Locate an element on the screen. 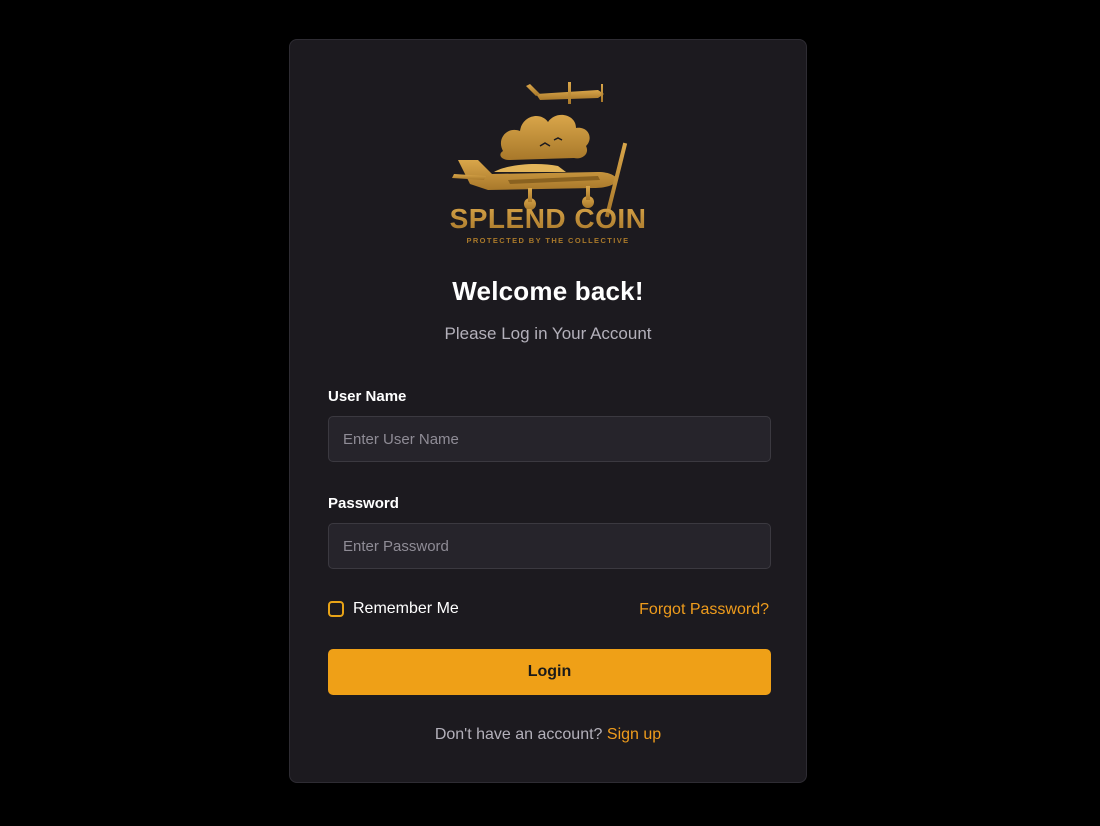  brand-logo: SPLEND COIN PROTECTED BY THE COLLECTIVE is located at coordinates (548, 163).